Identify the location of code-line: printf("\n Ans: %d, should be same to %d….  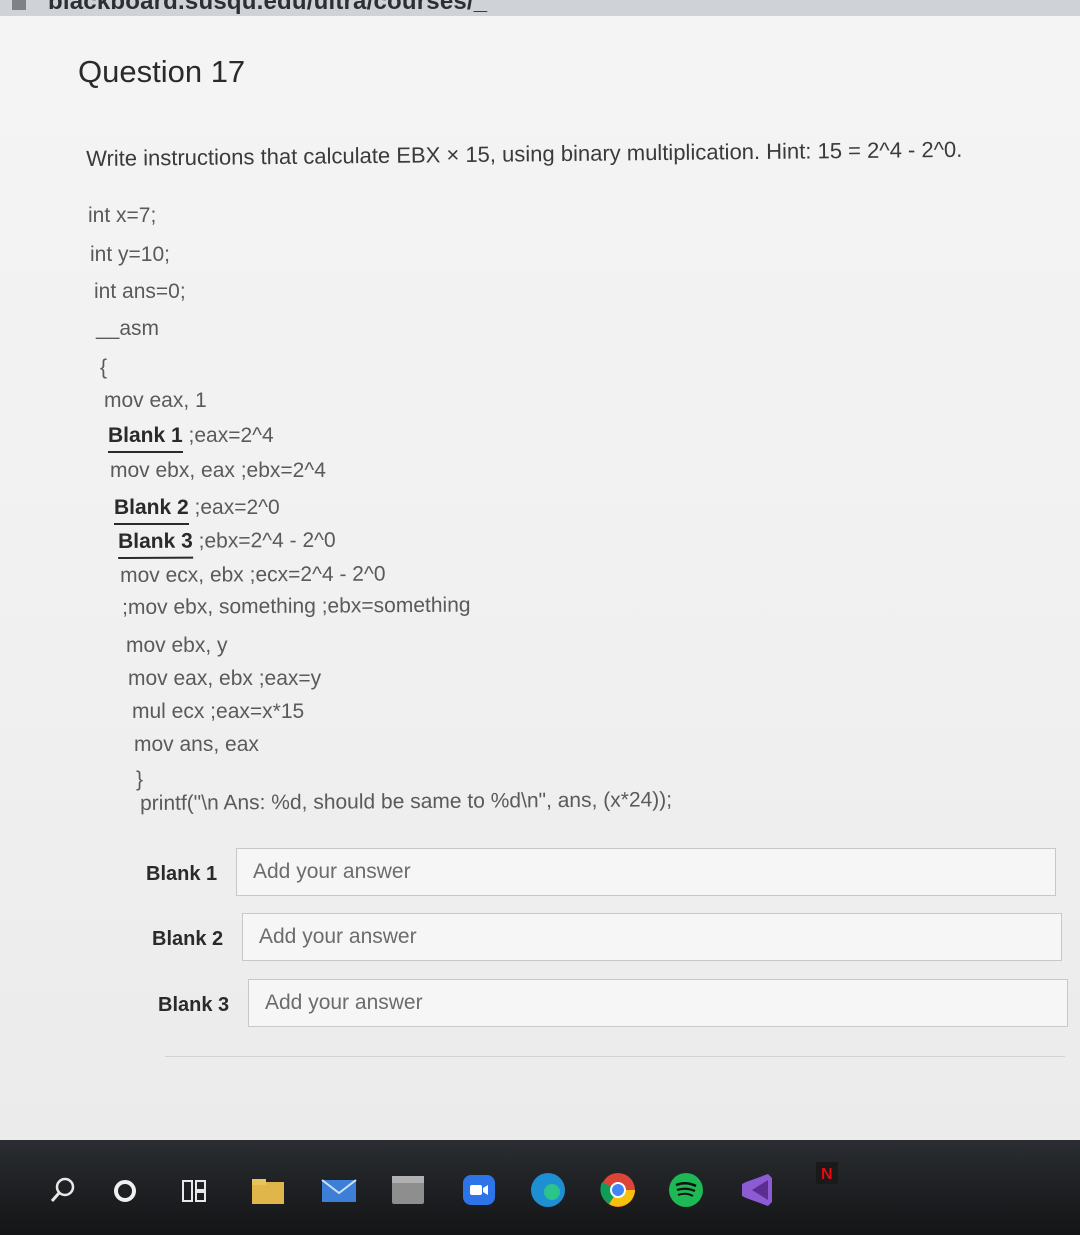
(406, 802).